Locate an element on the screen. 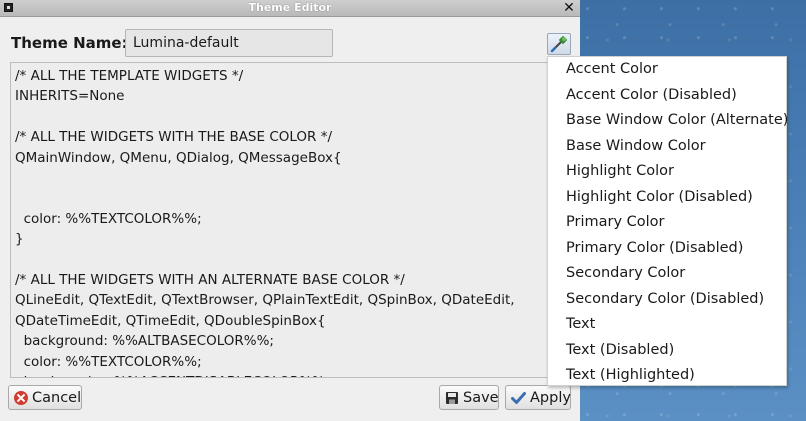 Image resolution: width=806 pixels, height=421 pixels. title-bar: Theme Editor ✕ is located at coordinates (290, 8).